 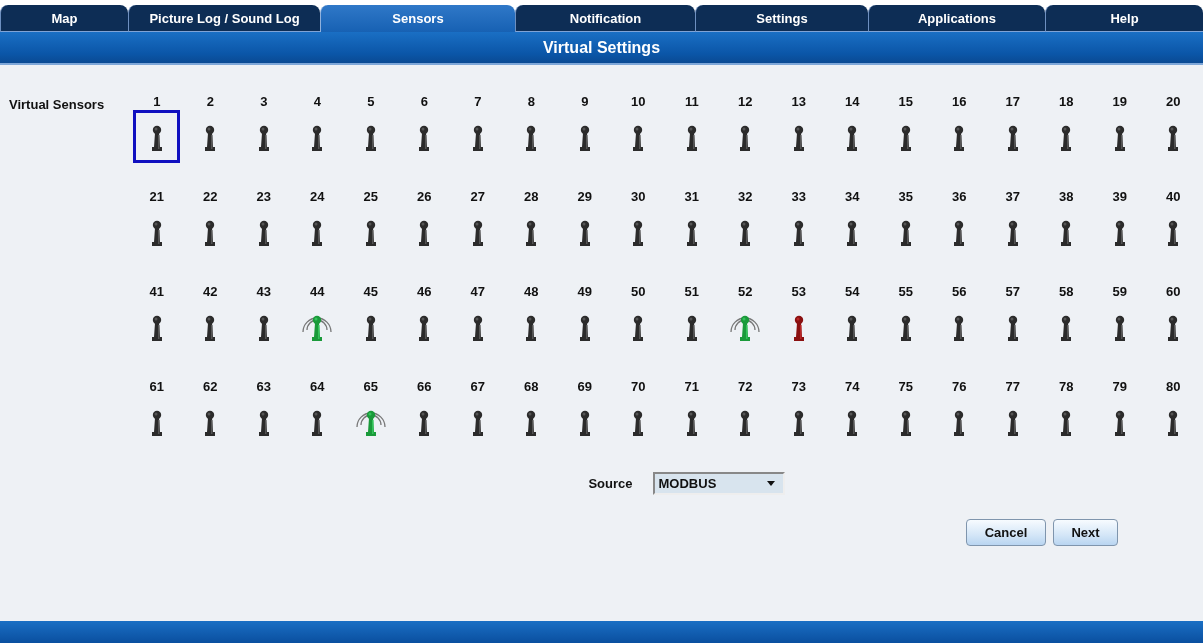 What do you see at coordinates (1012, 292) in the screenshot?
I see `sensor-number: 57` at bounding box center [1012, 292].